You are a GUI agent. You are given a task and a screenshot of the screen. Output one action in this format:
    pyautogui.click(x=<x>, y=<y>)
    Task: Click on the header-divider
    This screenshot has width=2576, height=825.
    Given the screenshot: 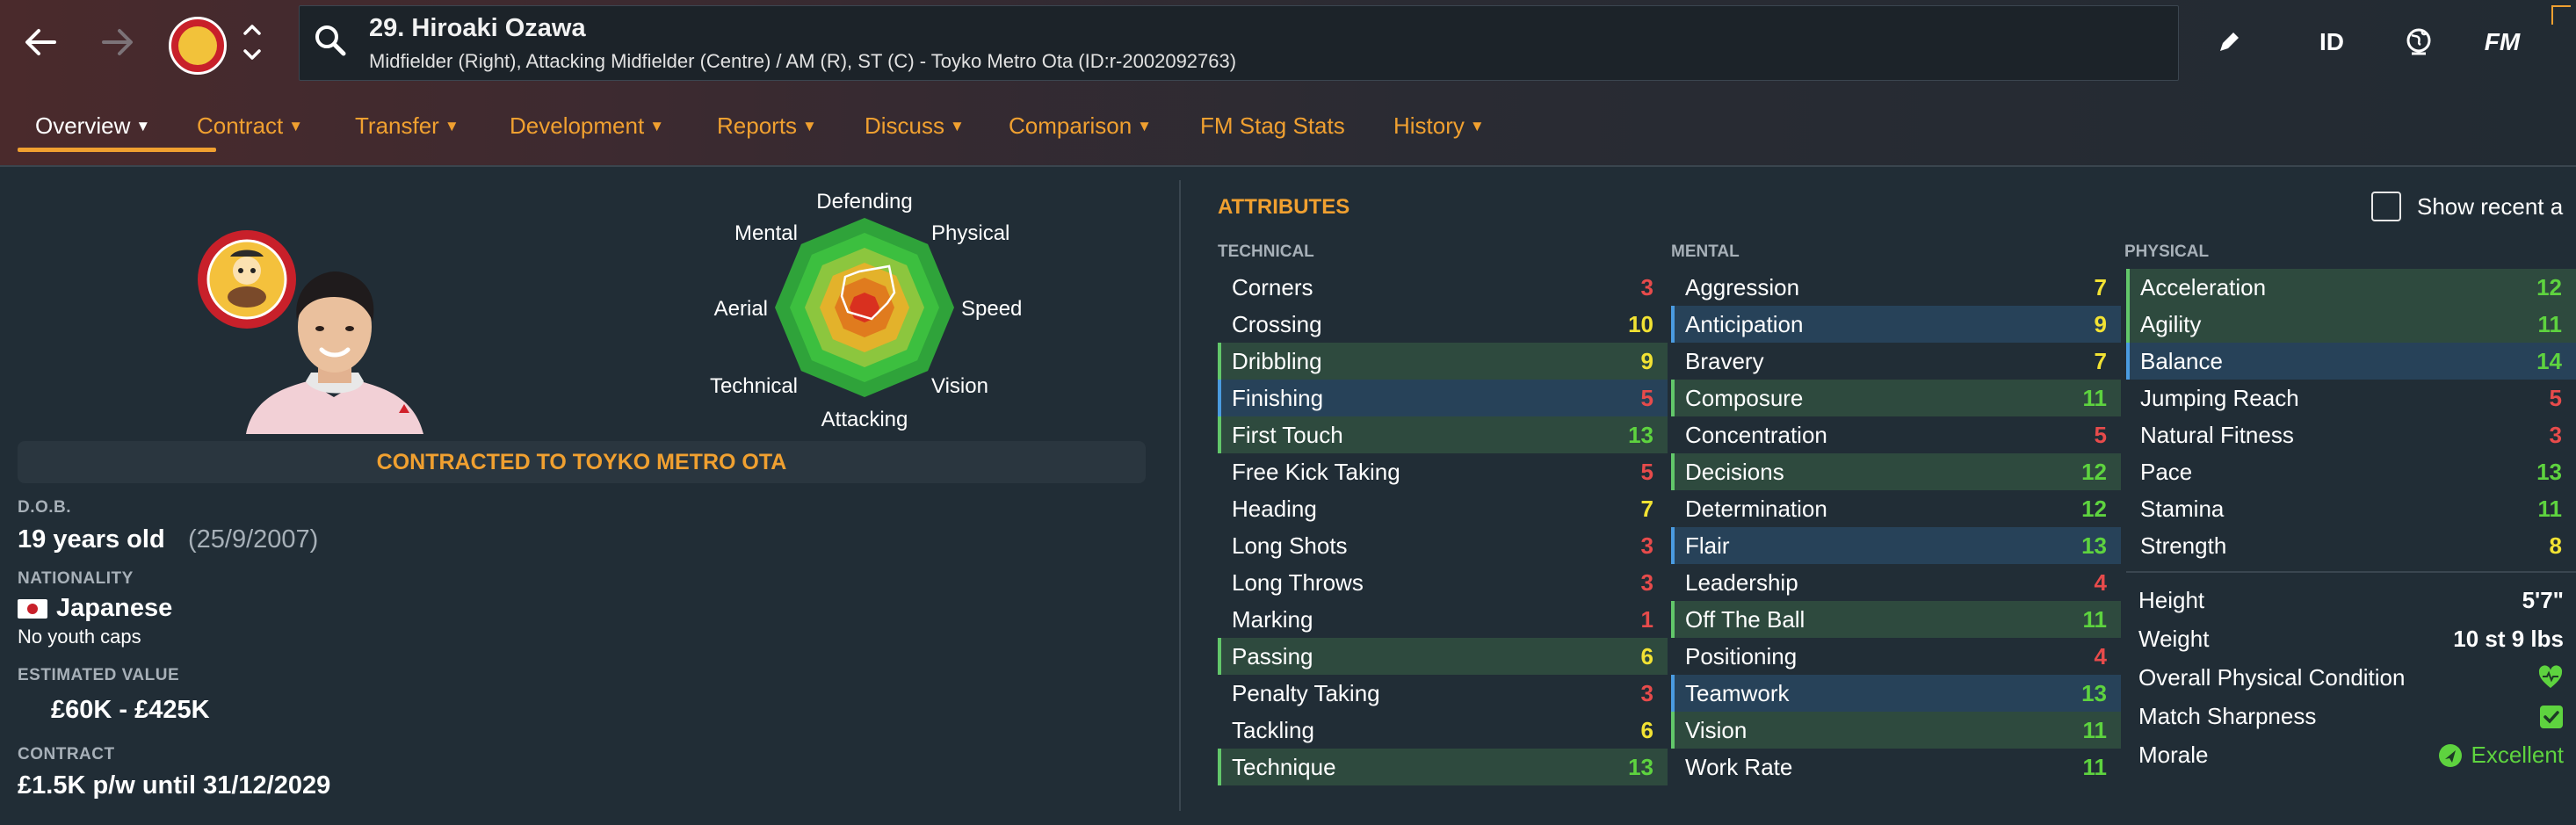 What is the action you would take?
    pyautogui.click(x=1288, y=166)
    